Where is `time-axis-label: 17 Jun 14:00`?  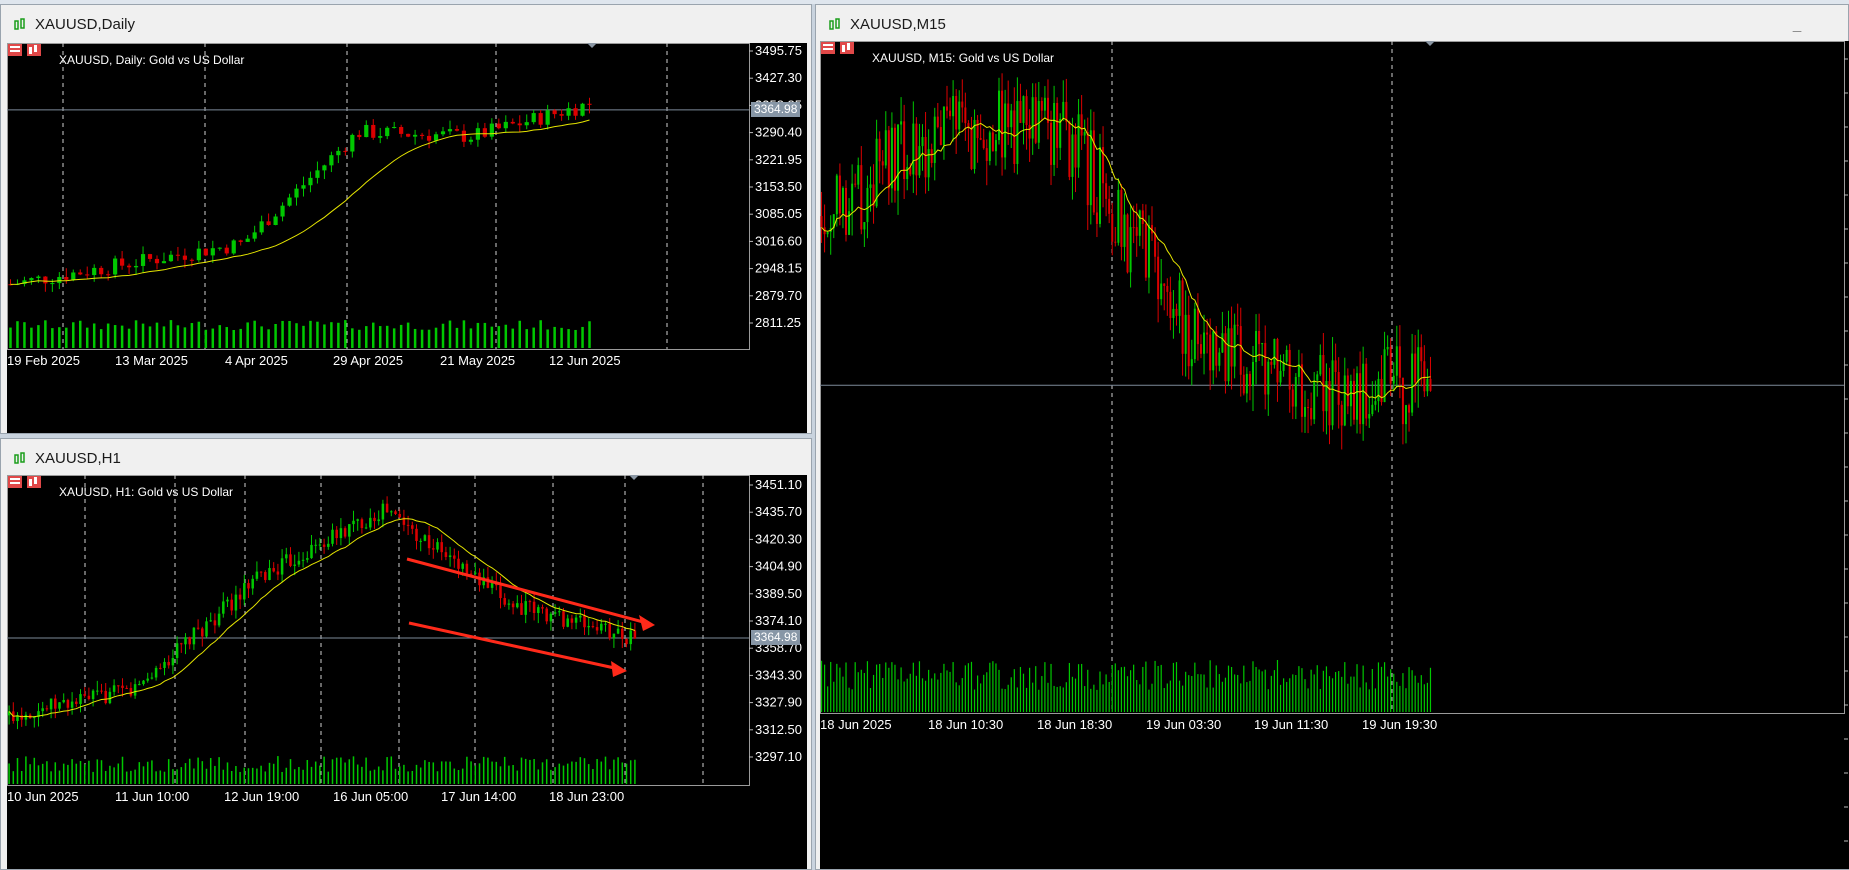
time-axis-label: 17 Jun 14:00 is located at coordinates (478, 796).